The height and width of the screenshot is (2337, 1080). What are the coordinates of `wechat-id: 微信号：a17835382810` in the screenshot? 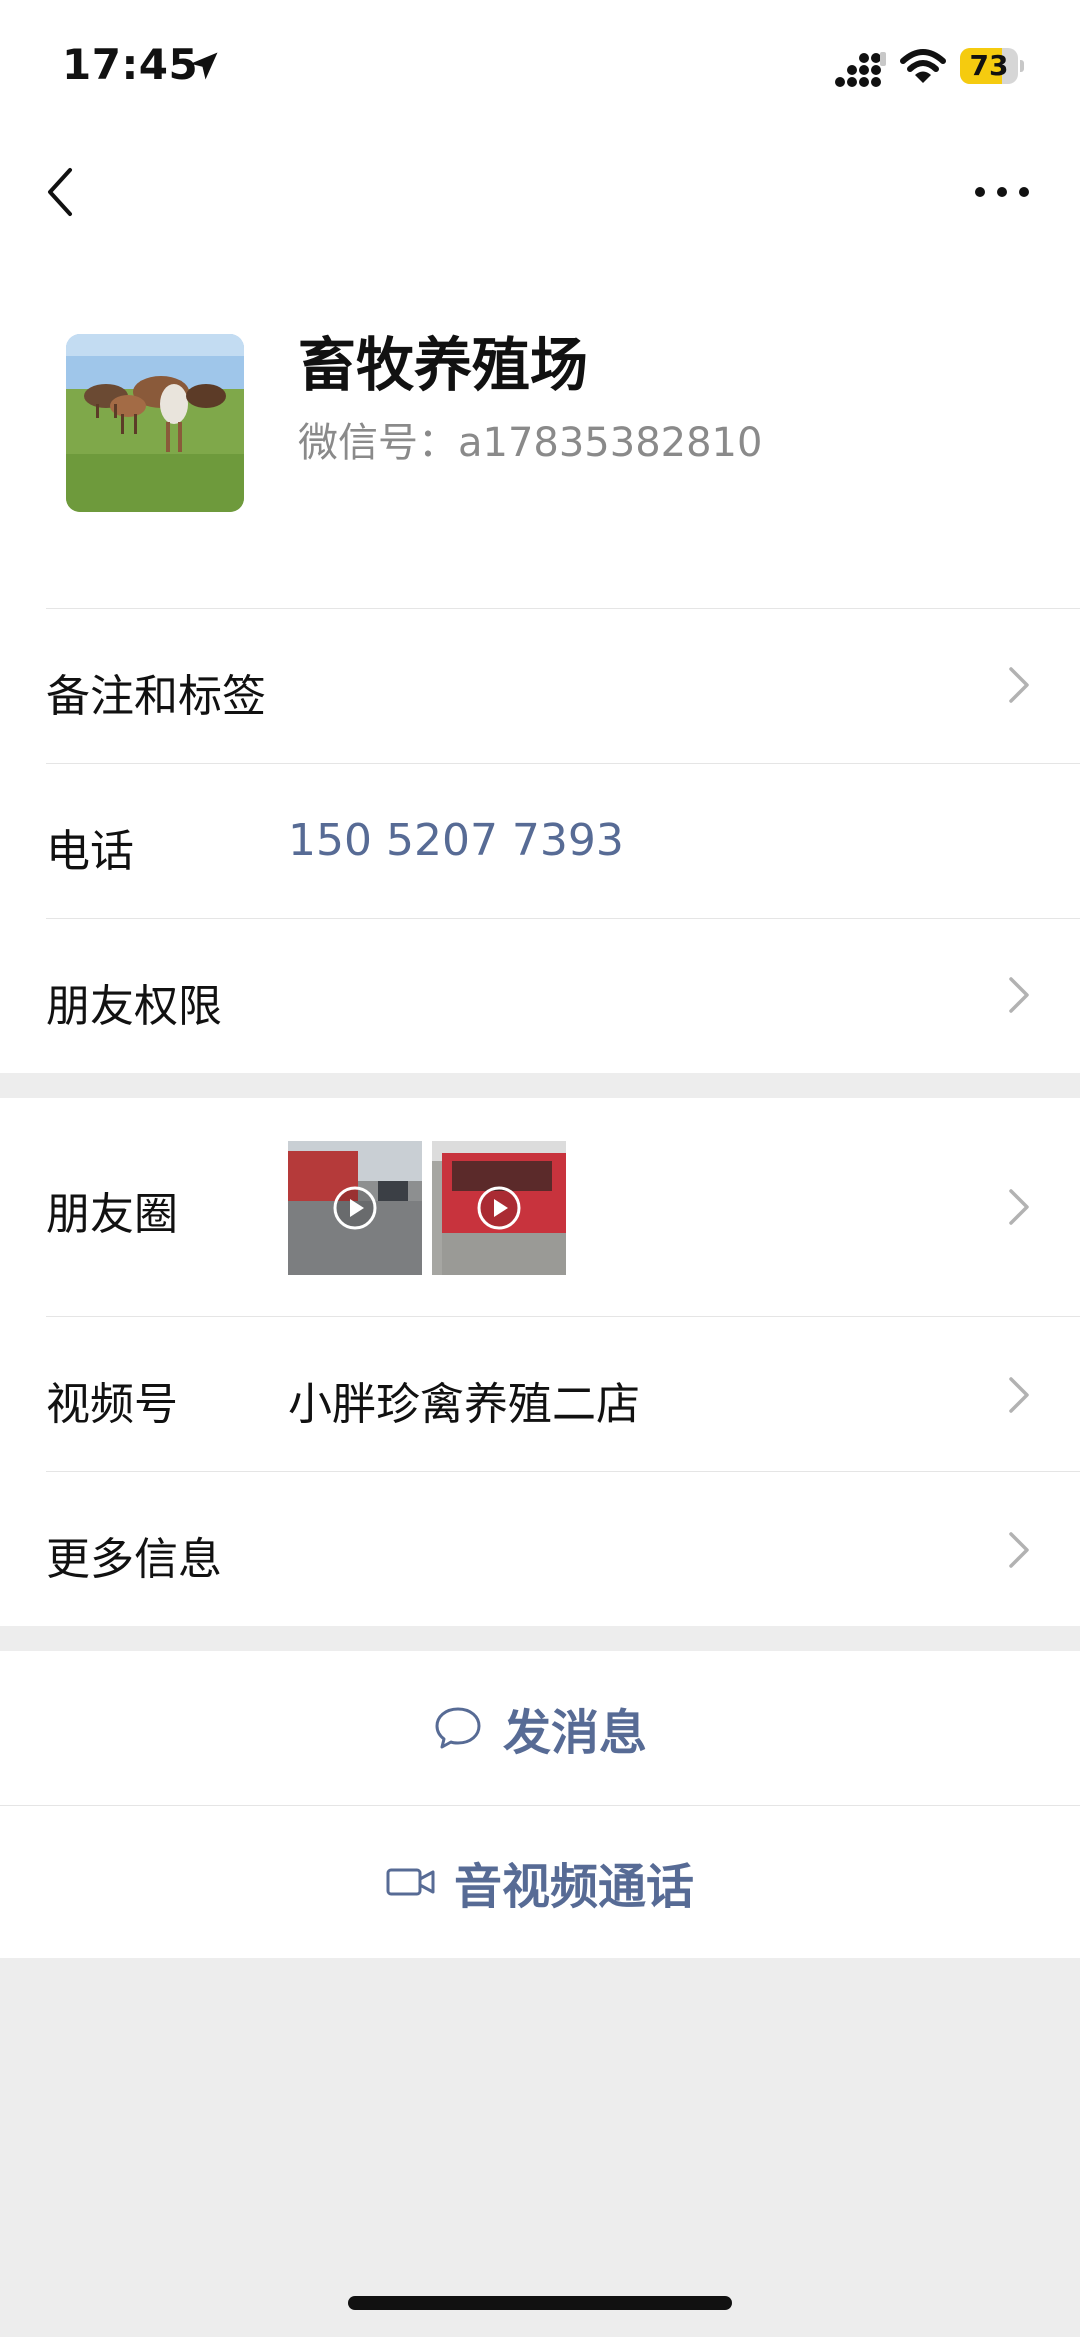 It's located at (530, 443).